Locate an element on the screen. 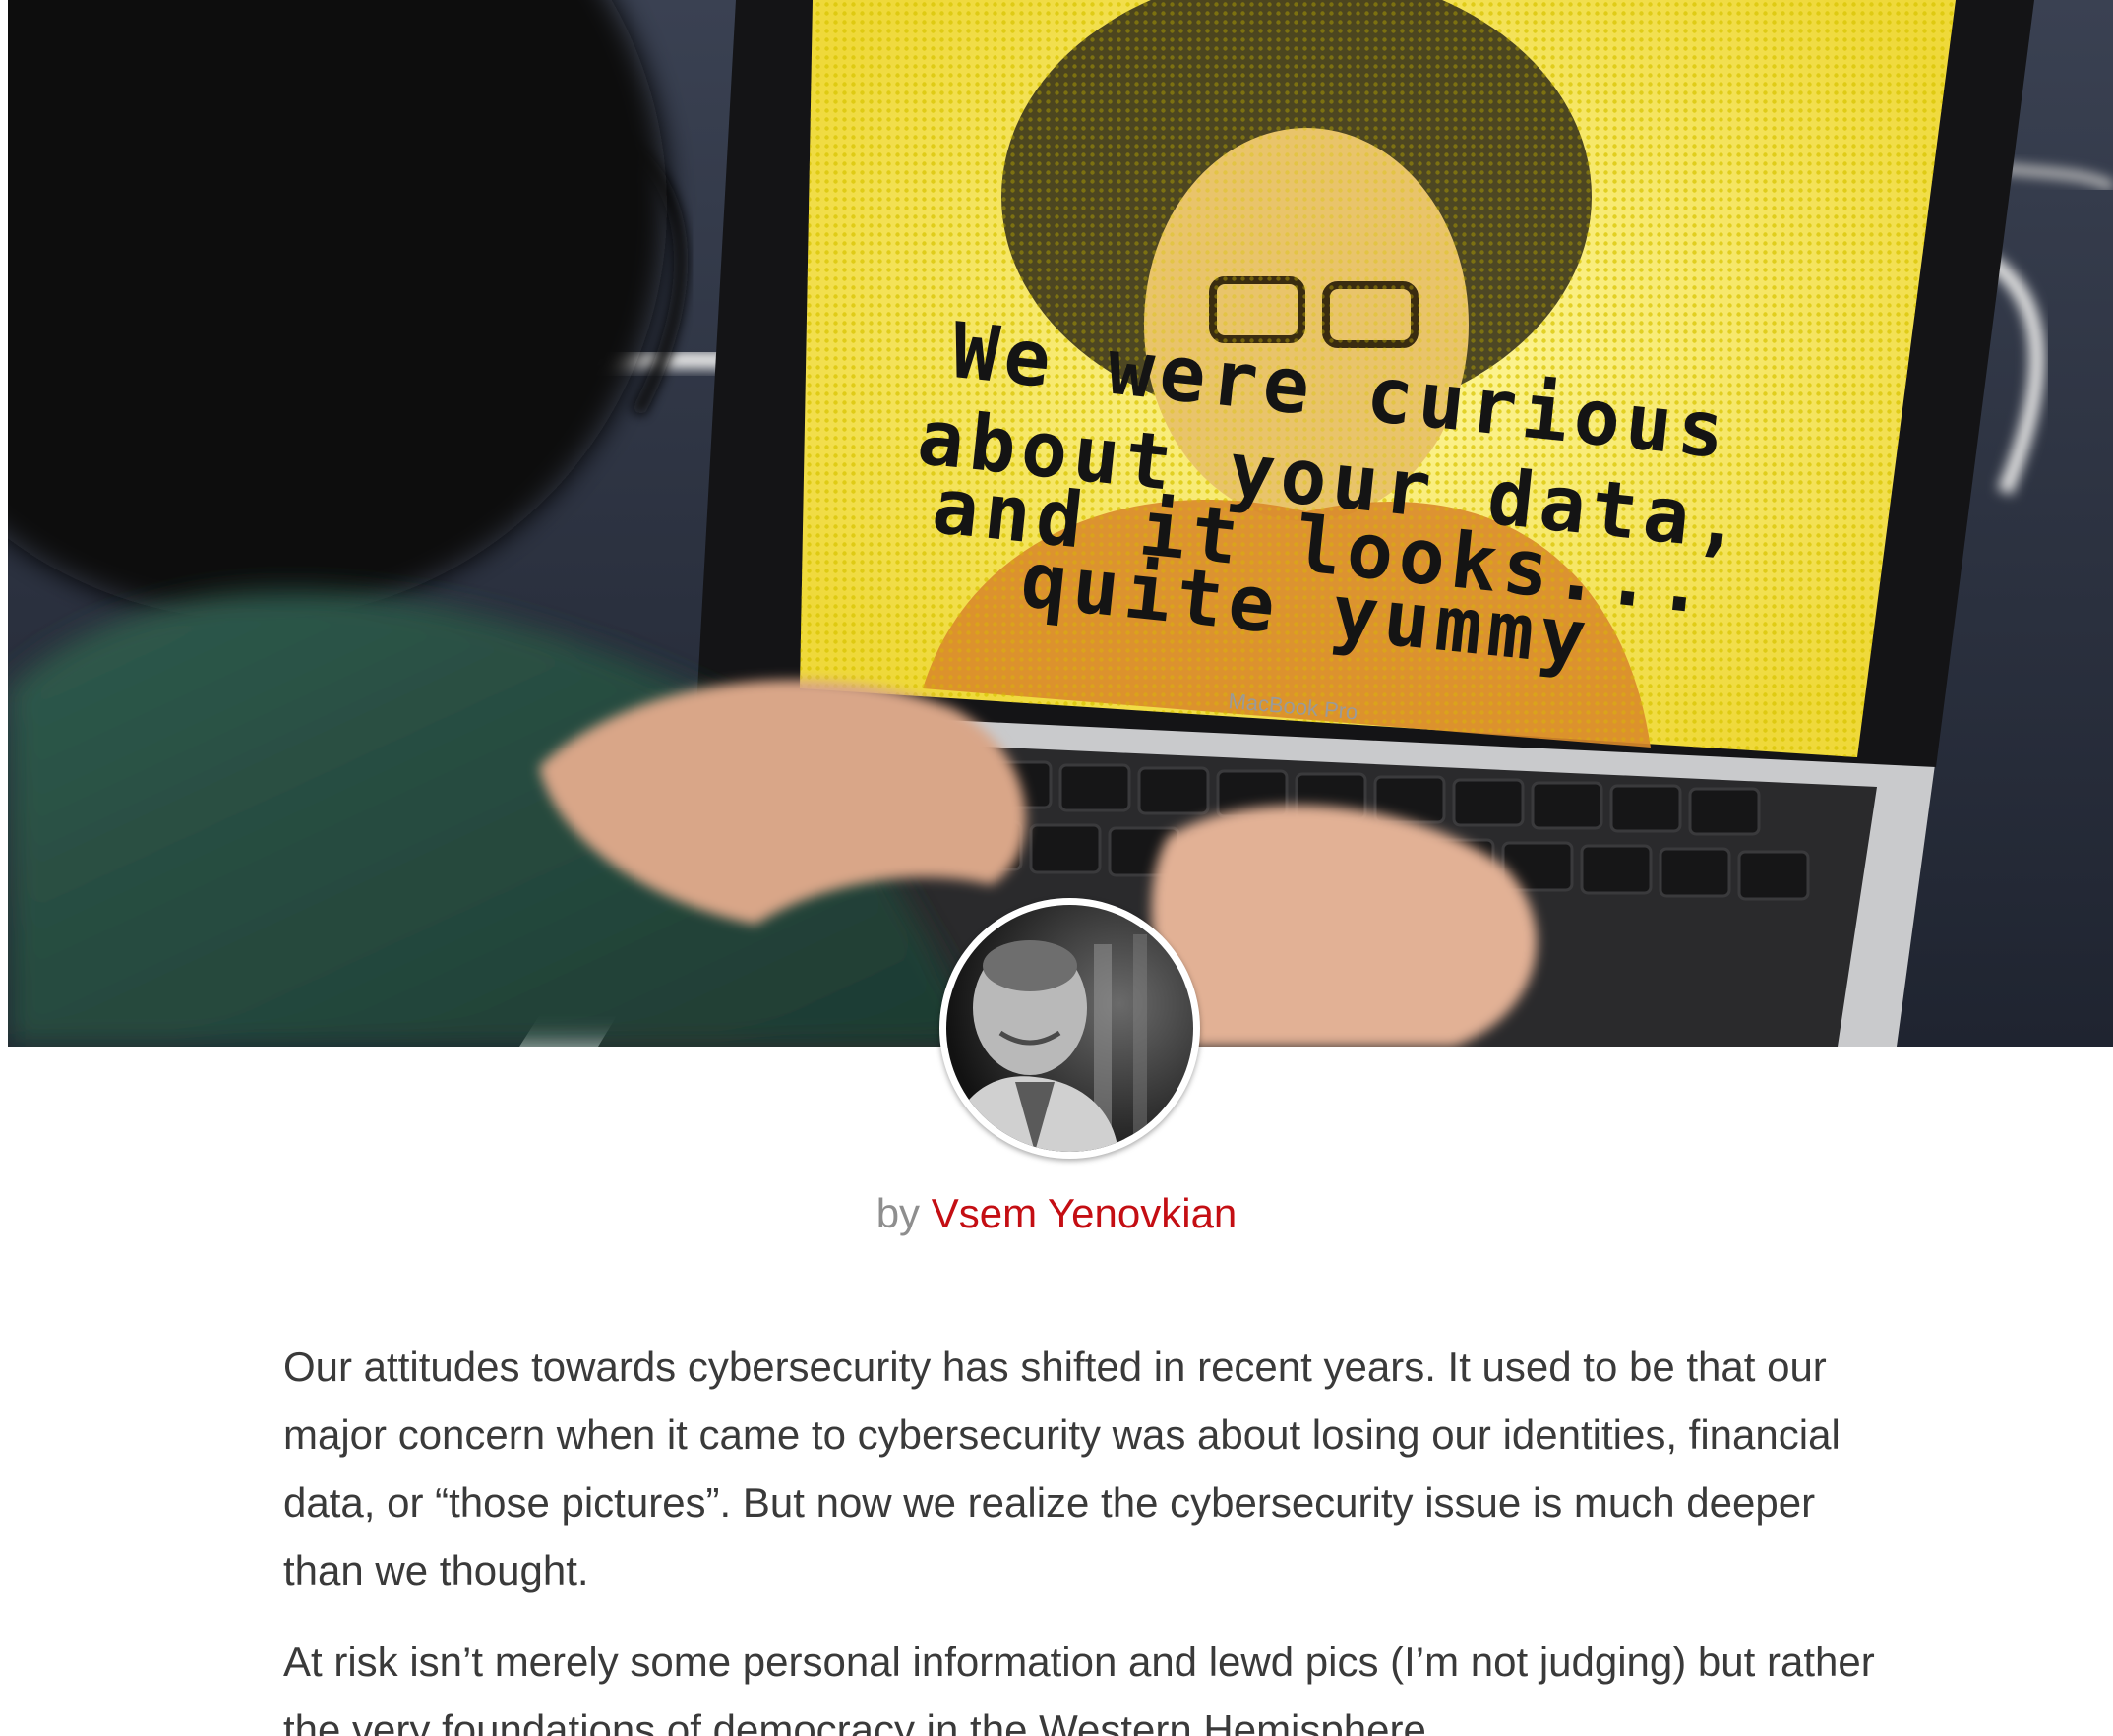 This screenshot has width=2113, height=1736. author-photo is located at coordinates (1069, 1028).